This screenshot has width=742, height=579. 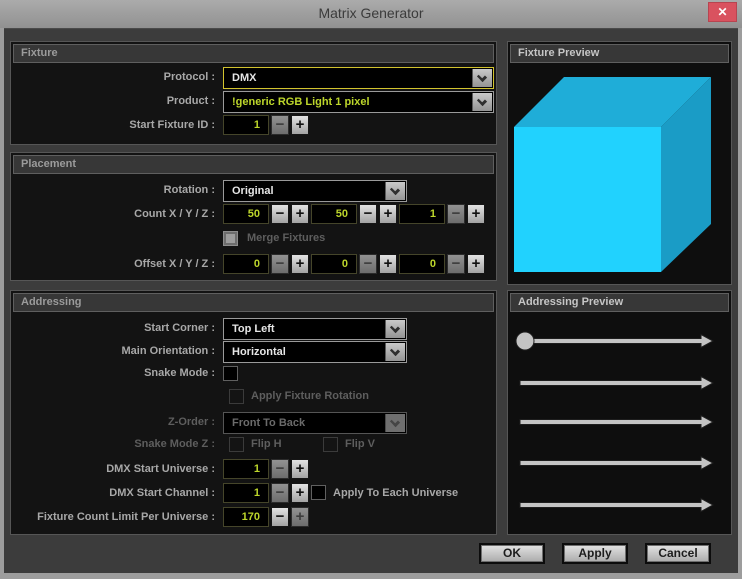 I want to click on z-order-dropdown-button, so click(x=395, y=423).